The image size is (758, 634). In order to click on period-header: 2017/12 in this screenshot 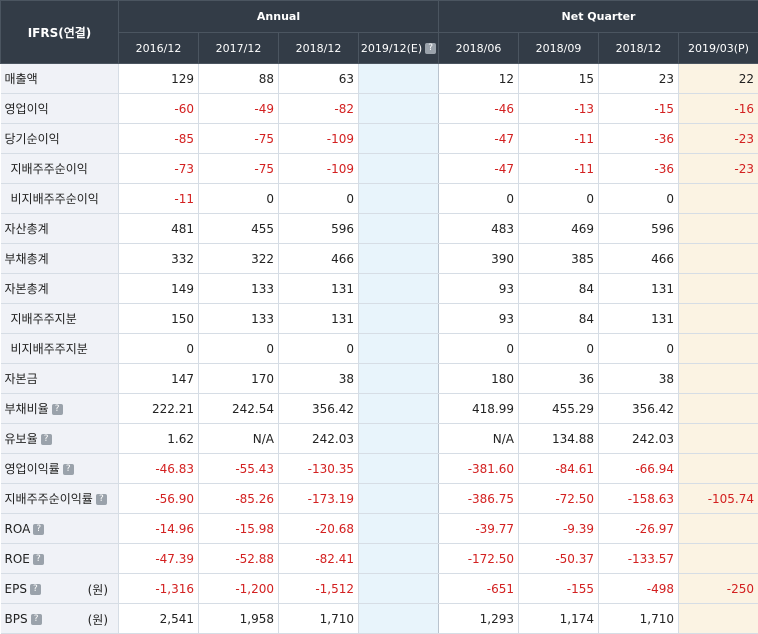, I will do `click(239, 48)`.